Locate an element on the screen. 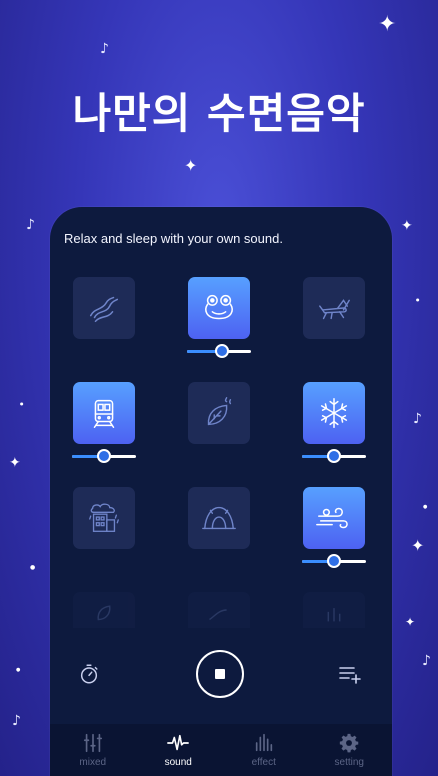  stop-icon is located at coordinates (220, 674).